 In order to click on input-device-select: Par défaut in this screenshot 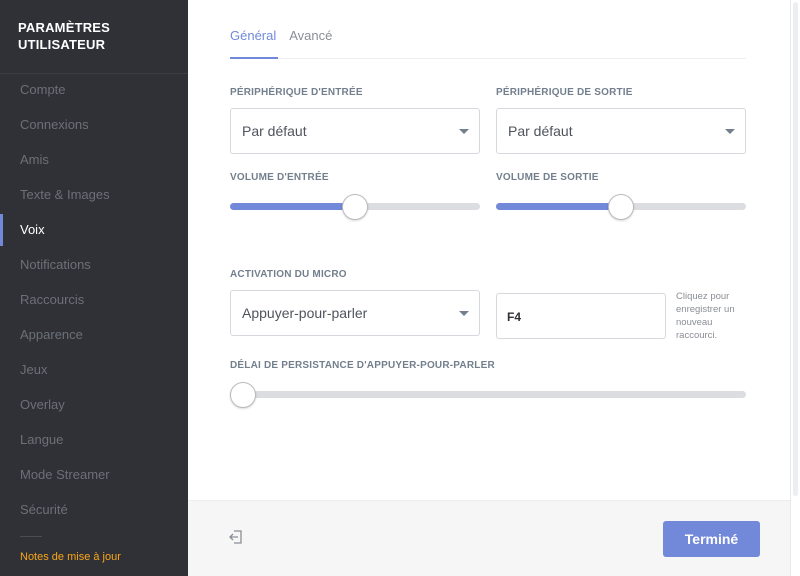, I will do `click(355, 131)`.